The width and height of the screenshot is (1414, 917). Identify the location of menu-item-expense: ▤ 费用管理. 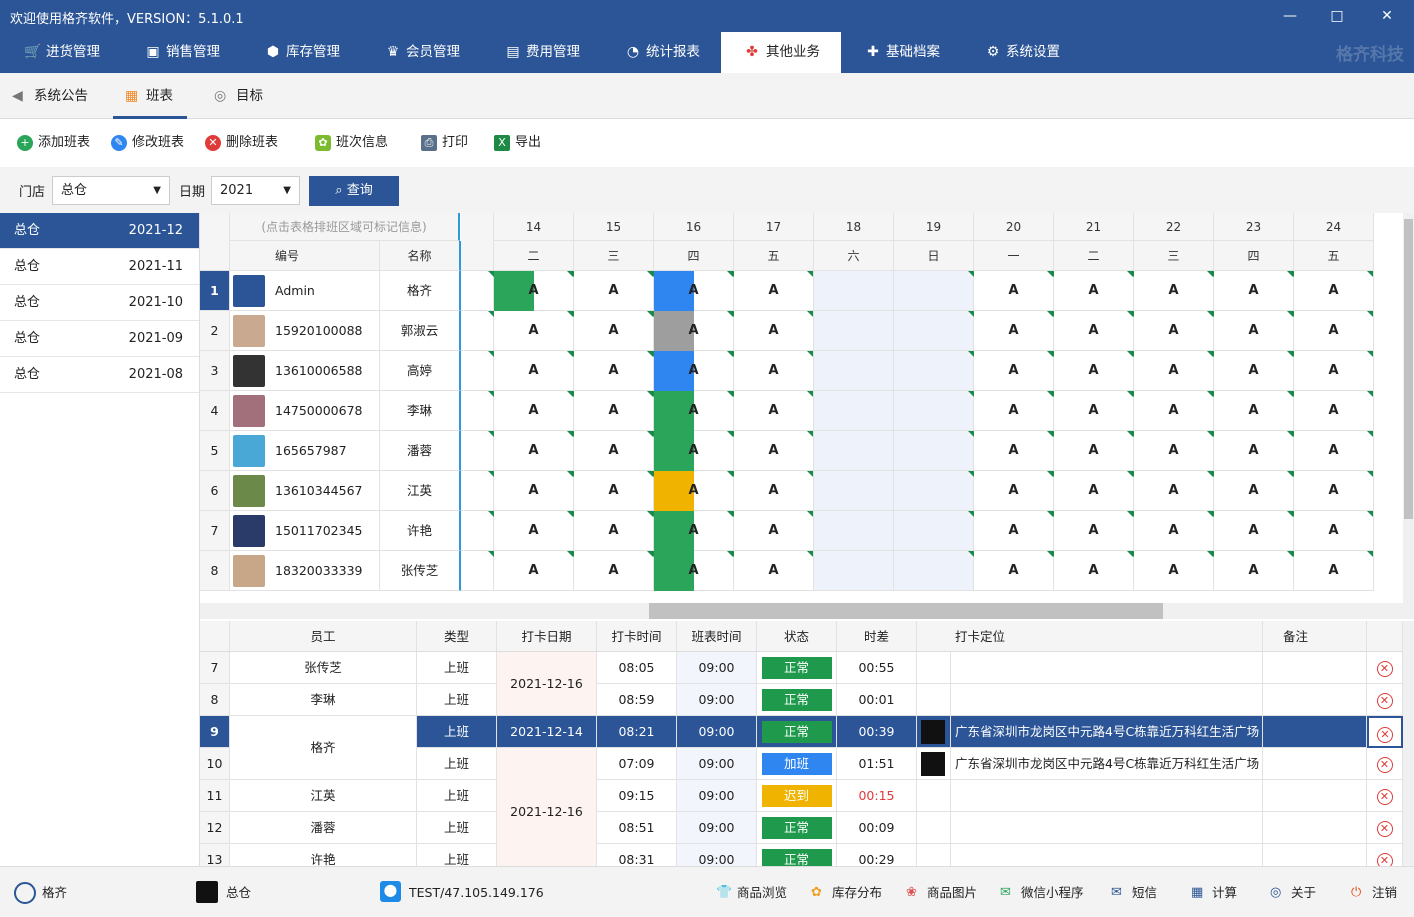
(540, 52).